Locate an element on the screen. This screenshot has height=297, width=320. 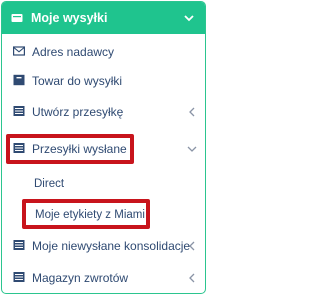
menu-item-returns-warehouse: Magazyn zwrotów is located at coordinates (103, 278).